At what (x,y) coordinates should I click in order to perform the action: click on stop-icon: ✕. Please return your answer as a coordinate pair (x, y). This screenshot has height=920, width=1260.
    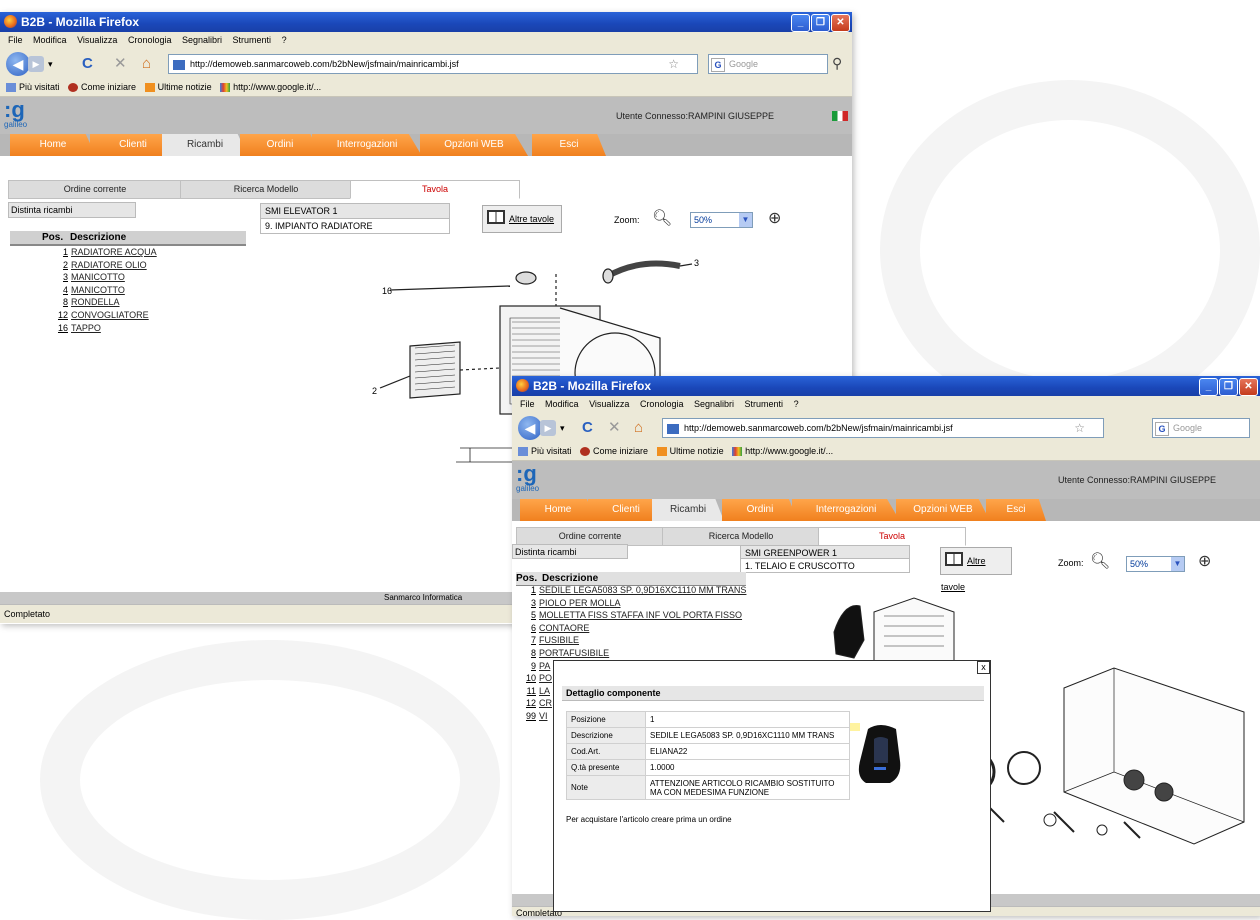
    Looking at the image, I should click on (614, 428).